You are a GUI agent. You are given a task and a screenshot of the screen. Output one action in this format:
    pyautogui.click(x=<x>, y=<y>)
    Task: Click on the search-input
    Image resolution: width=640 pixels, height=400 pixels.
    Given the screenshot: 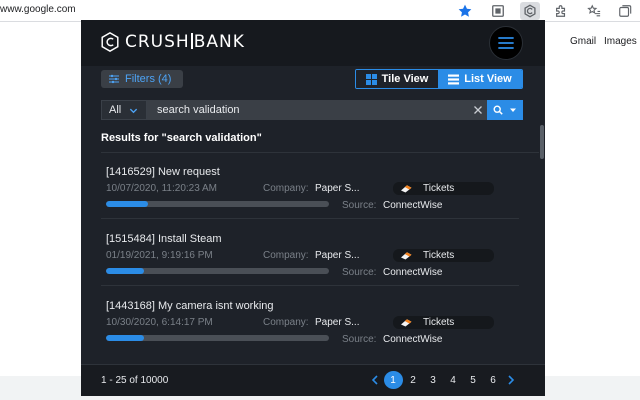 What is the action you would take?
    pyautogui.click(x=308, y=110)
    